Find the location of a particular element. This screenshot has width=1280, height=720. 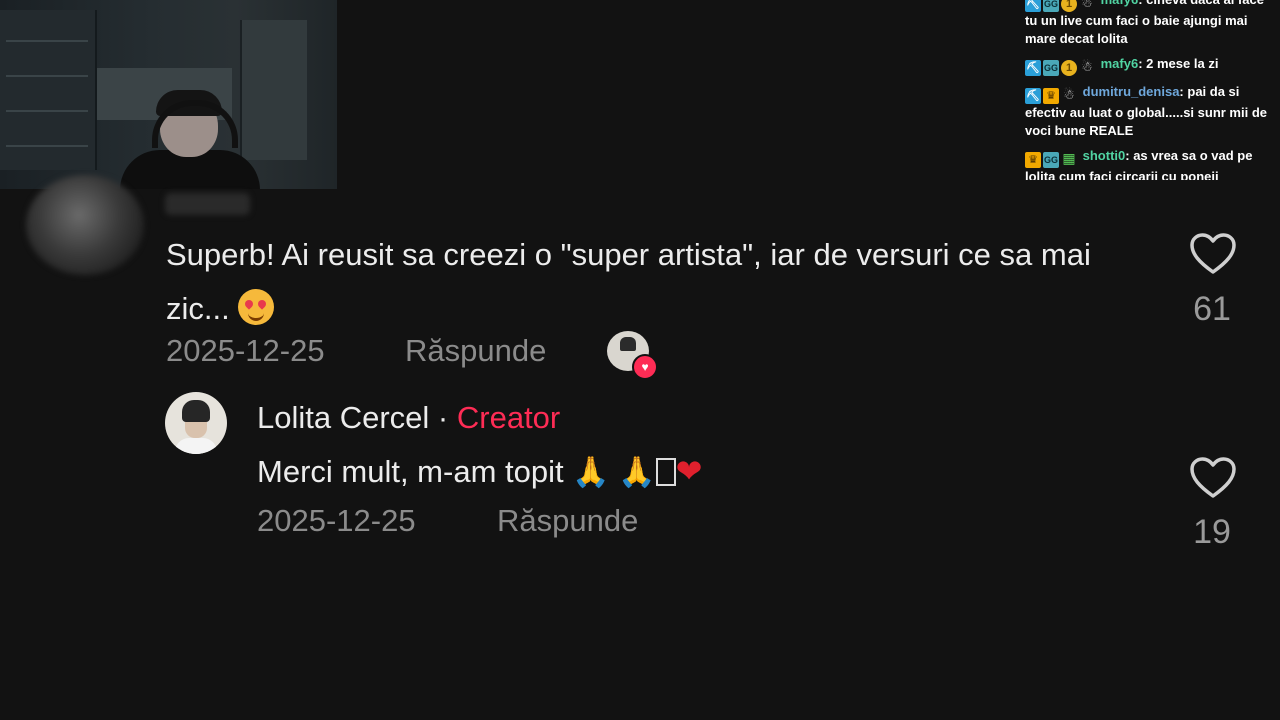

webcam-door is located at coordinates (273, 90).